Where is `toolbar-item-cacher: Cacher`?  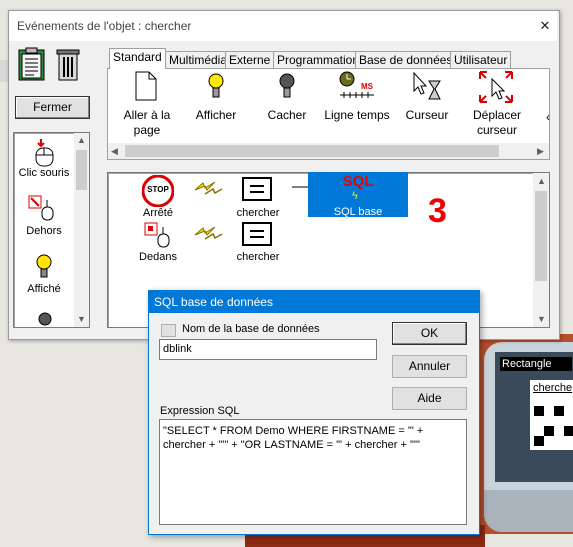 toolbar-item-cacher: Cacher is located at coordinates (287, 115).